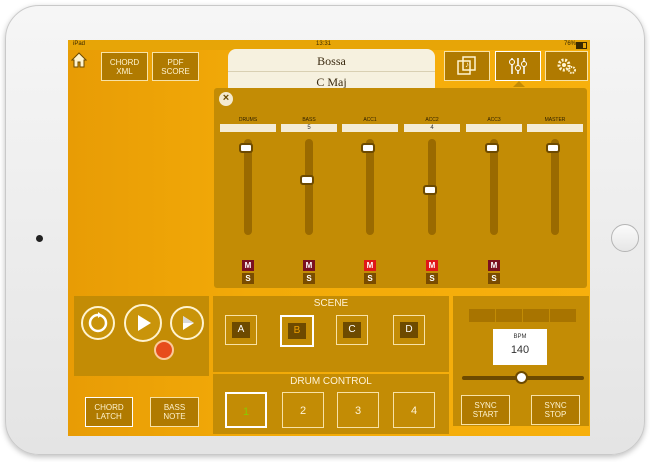 This screenshot has height=462, width=650. What do you see at coordinates (331, 71) in the screenshot?
I see `song-divider` at bounding box center [331, 71].